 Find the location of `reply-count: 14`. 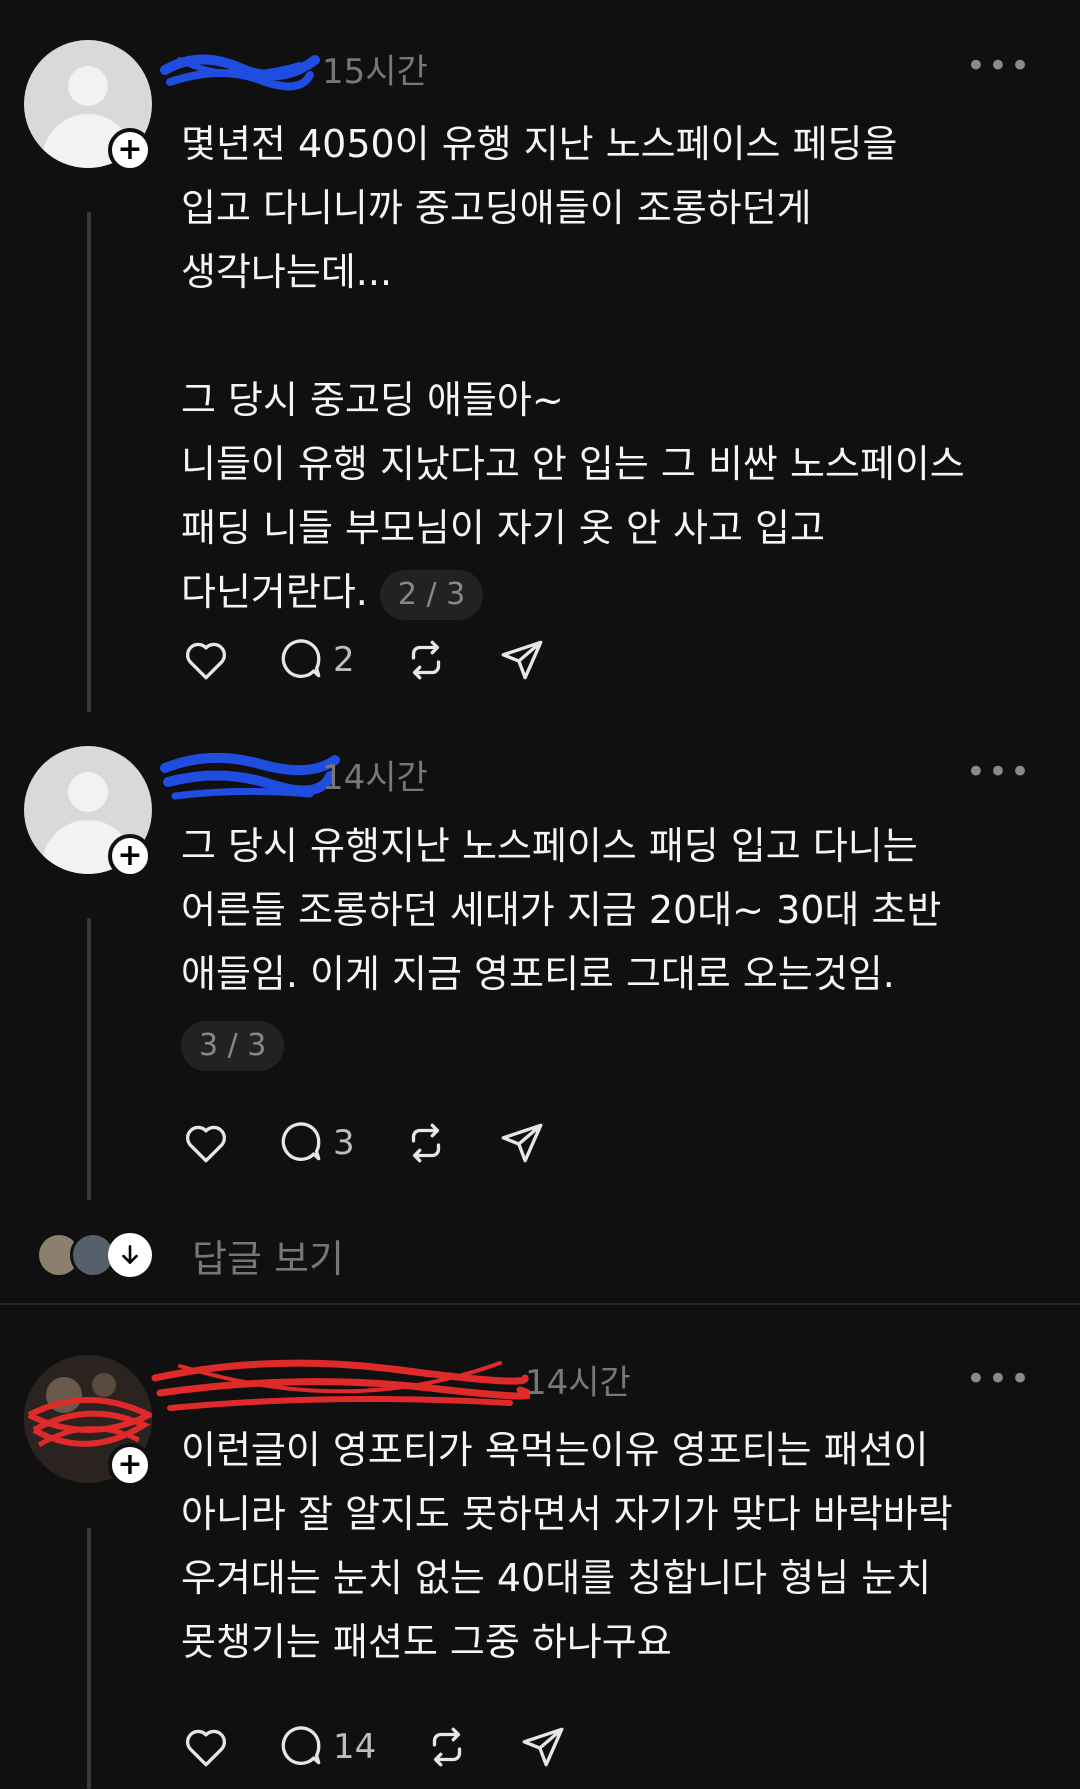

reply-count: 14 is located at coordinates (355, 1747).